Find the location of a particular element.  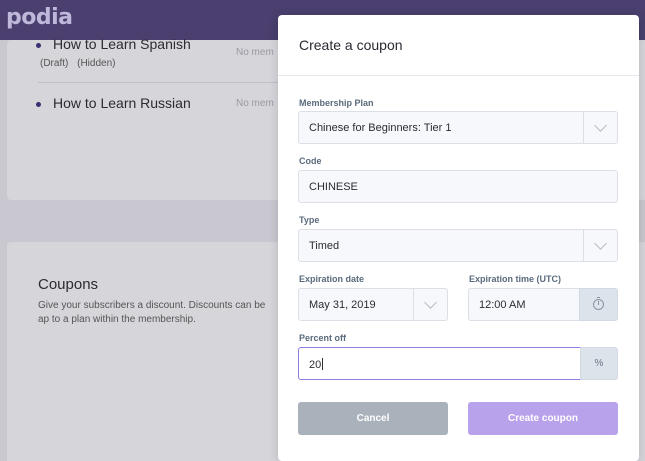

expiration-time-input: 12:00 AM is located at coordinates (524, 304).